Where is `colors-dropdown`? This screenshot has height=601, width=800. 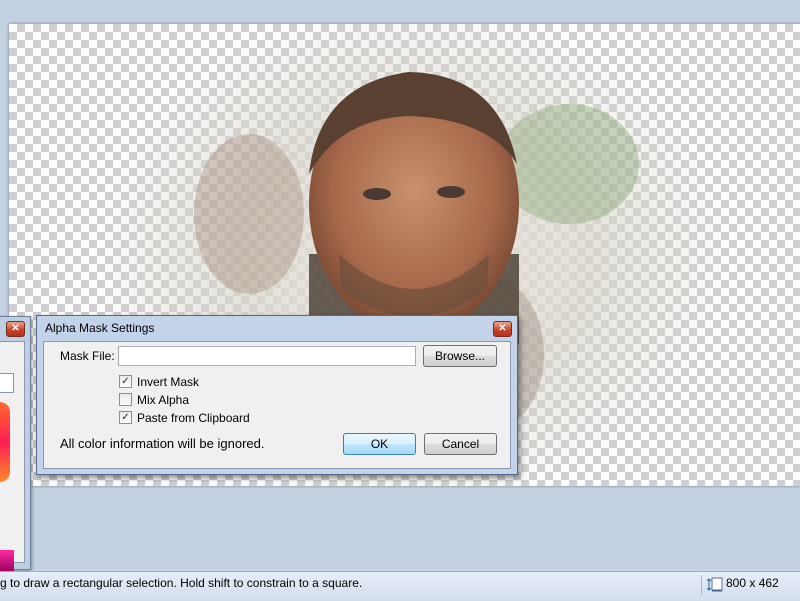 colors-dropdown is located at coordinates (7, 383).